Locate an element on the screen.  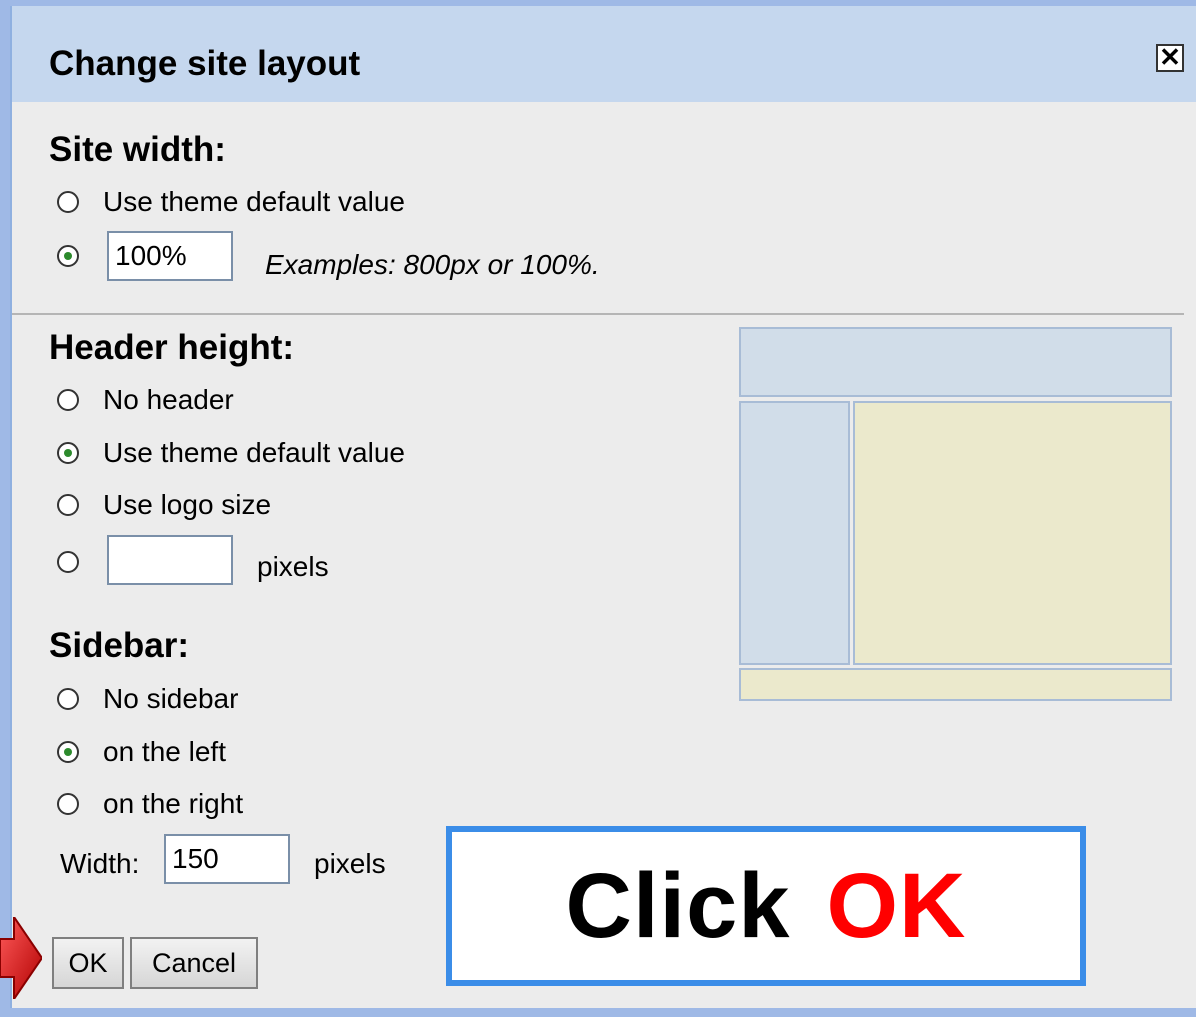
sidebar-width-label: Width: is located at coordinates (100, 863).